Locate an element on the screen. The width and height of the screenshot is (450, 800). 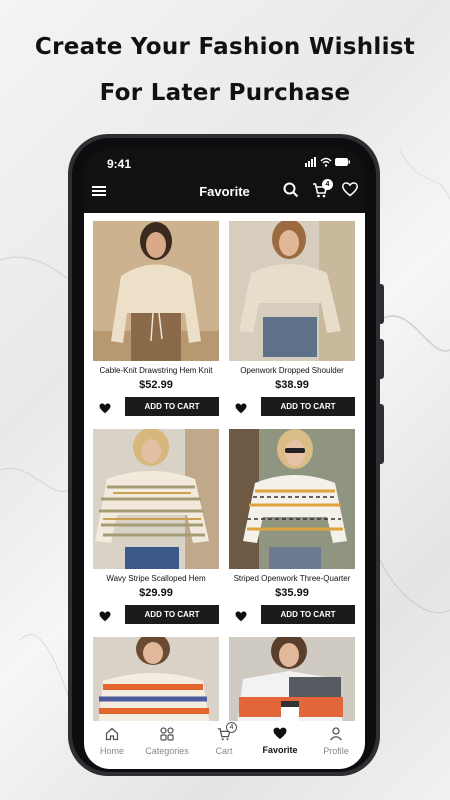
wishlist-heart-icon is located at coordinates (350, 192).